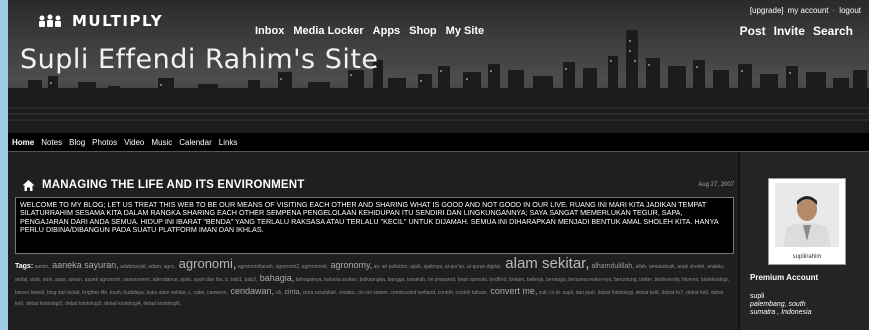 The width and height of the screenshot is (869, 330). Describe the element at coordinates (535, 280) in the screenshot. I see `tag-link: bekerja,` at that location.